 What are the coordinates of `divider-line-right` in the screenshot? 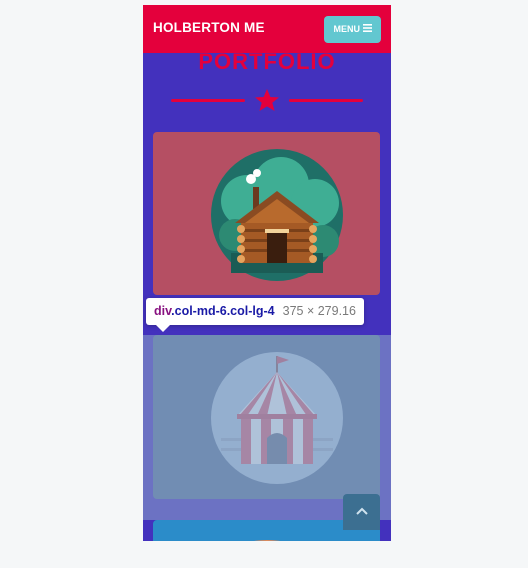 It's located at (326, 100).